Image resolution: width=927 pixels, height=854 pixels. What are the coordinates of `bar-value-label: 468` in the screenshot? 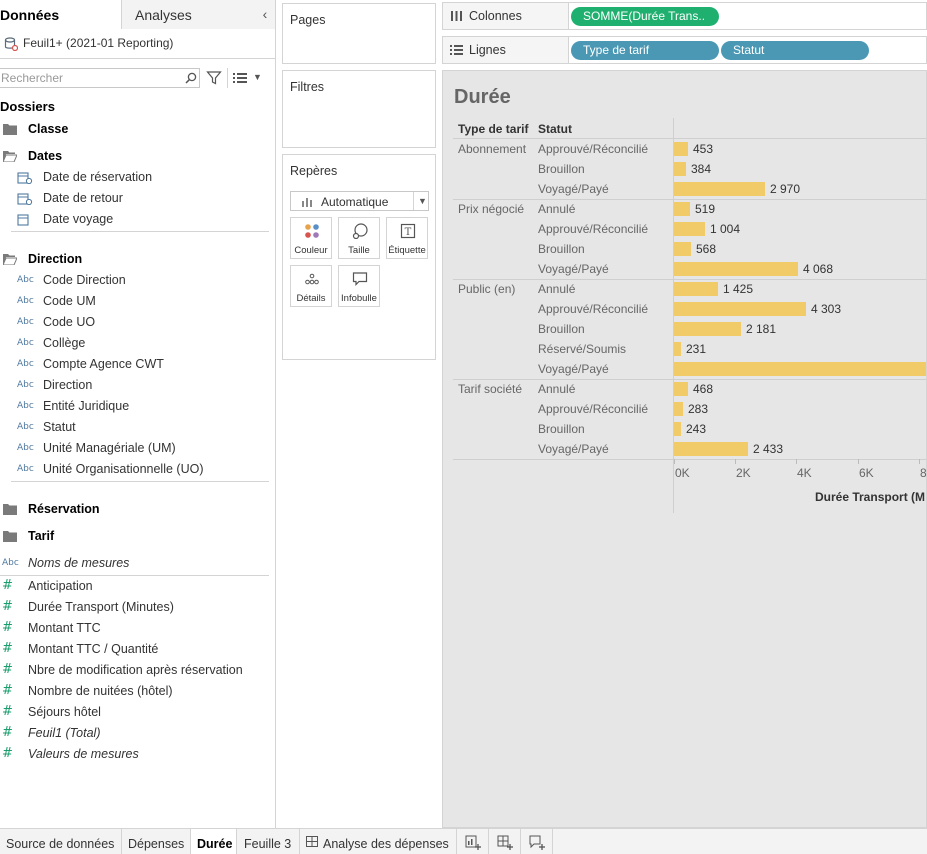 It's located at (703, 389).